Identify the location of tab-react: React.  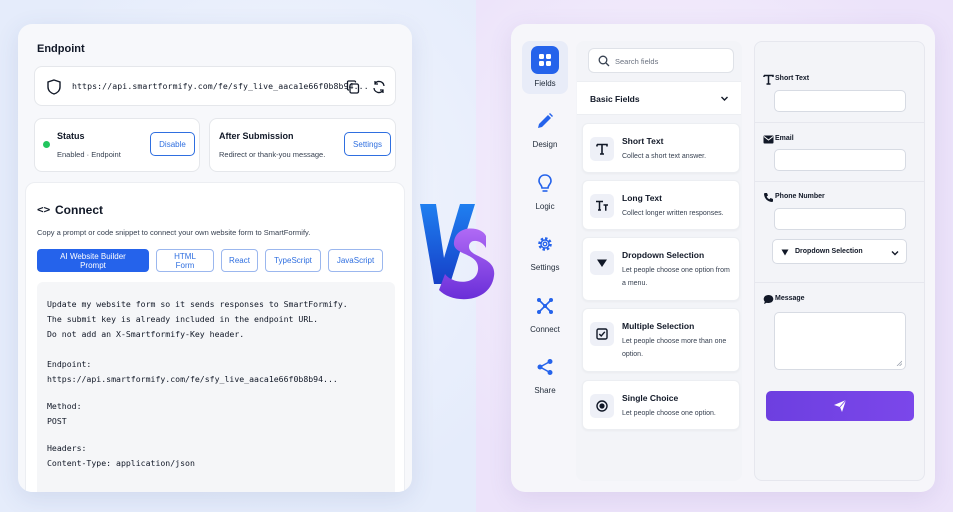
(239, 260).